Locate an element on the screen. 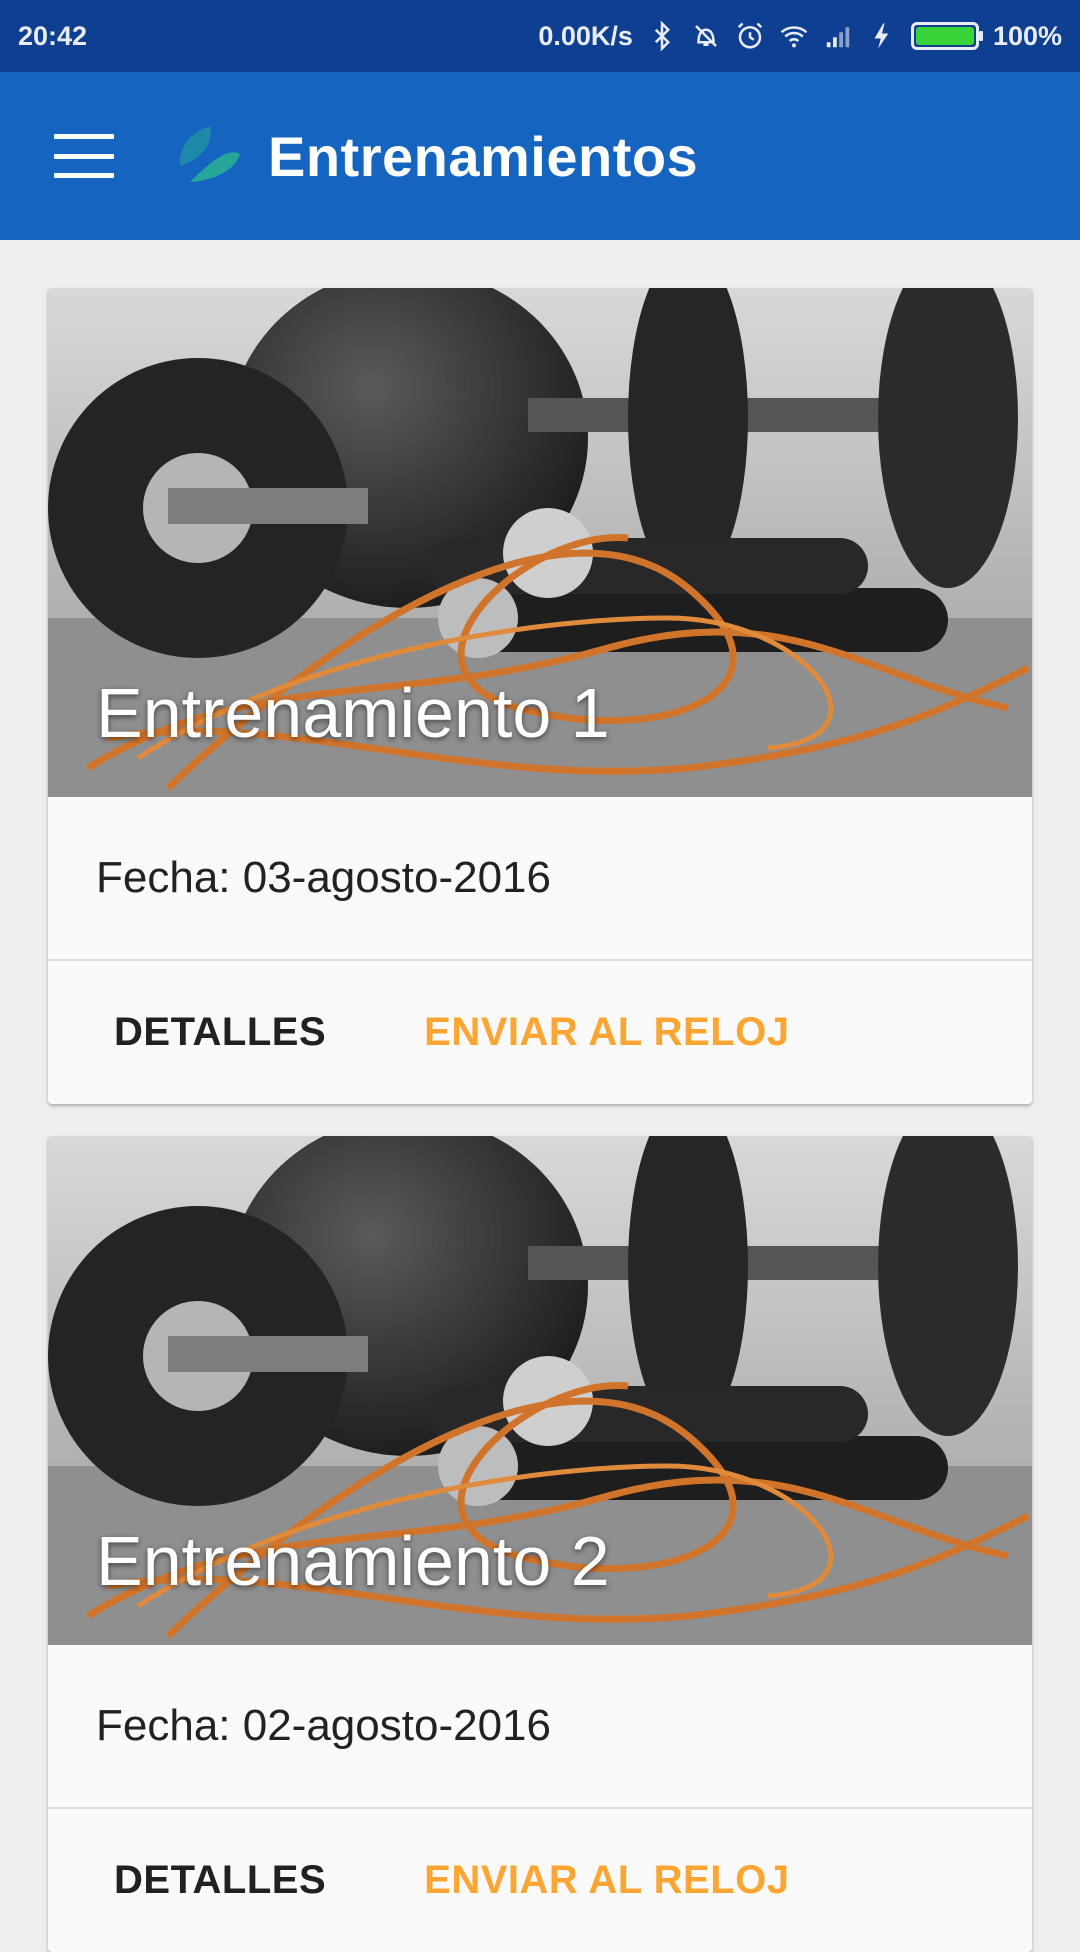 This screenshot has width=1080, height=1952. workout-title: Entrenamiento 1 is located at coordinates (353, 713).